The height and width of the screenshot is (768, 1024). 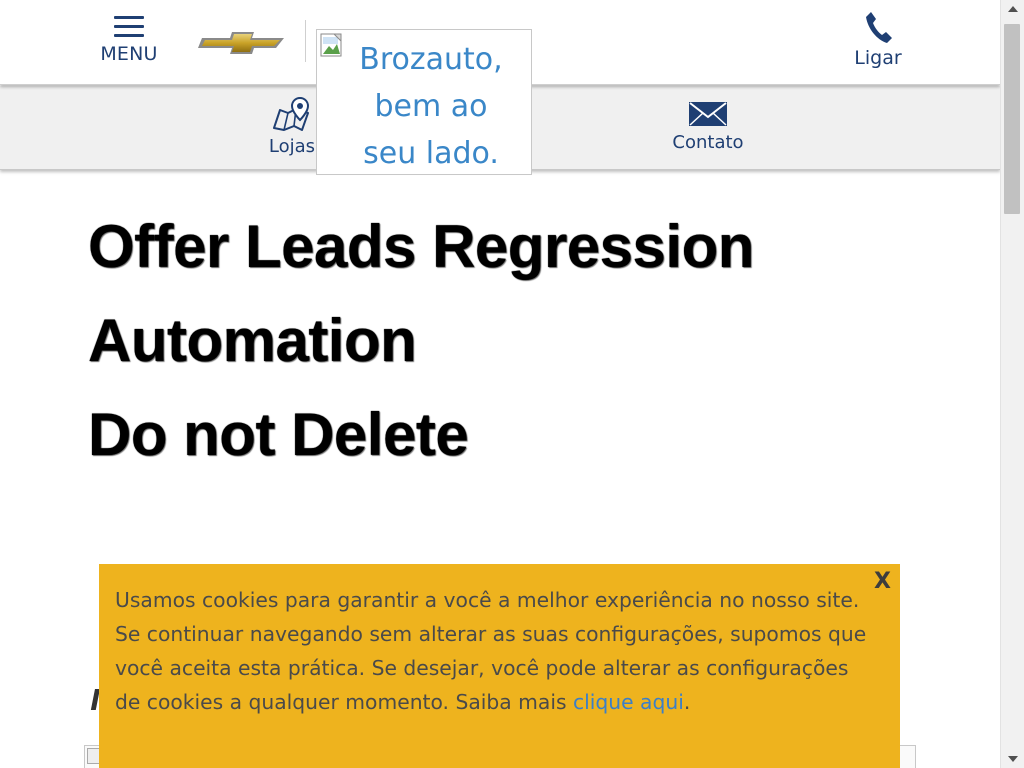 What do you see at coordinates (129, 54) in the screenshot?
I see `menu-label: MENU` at bounding box center [129, 54].